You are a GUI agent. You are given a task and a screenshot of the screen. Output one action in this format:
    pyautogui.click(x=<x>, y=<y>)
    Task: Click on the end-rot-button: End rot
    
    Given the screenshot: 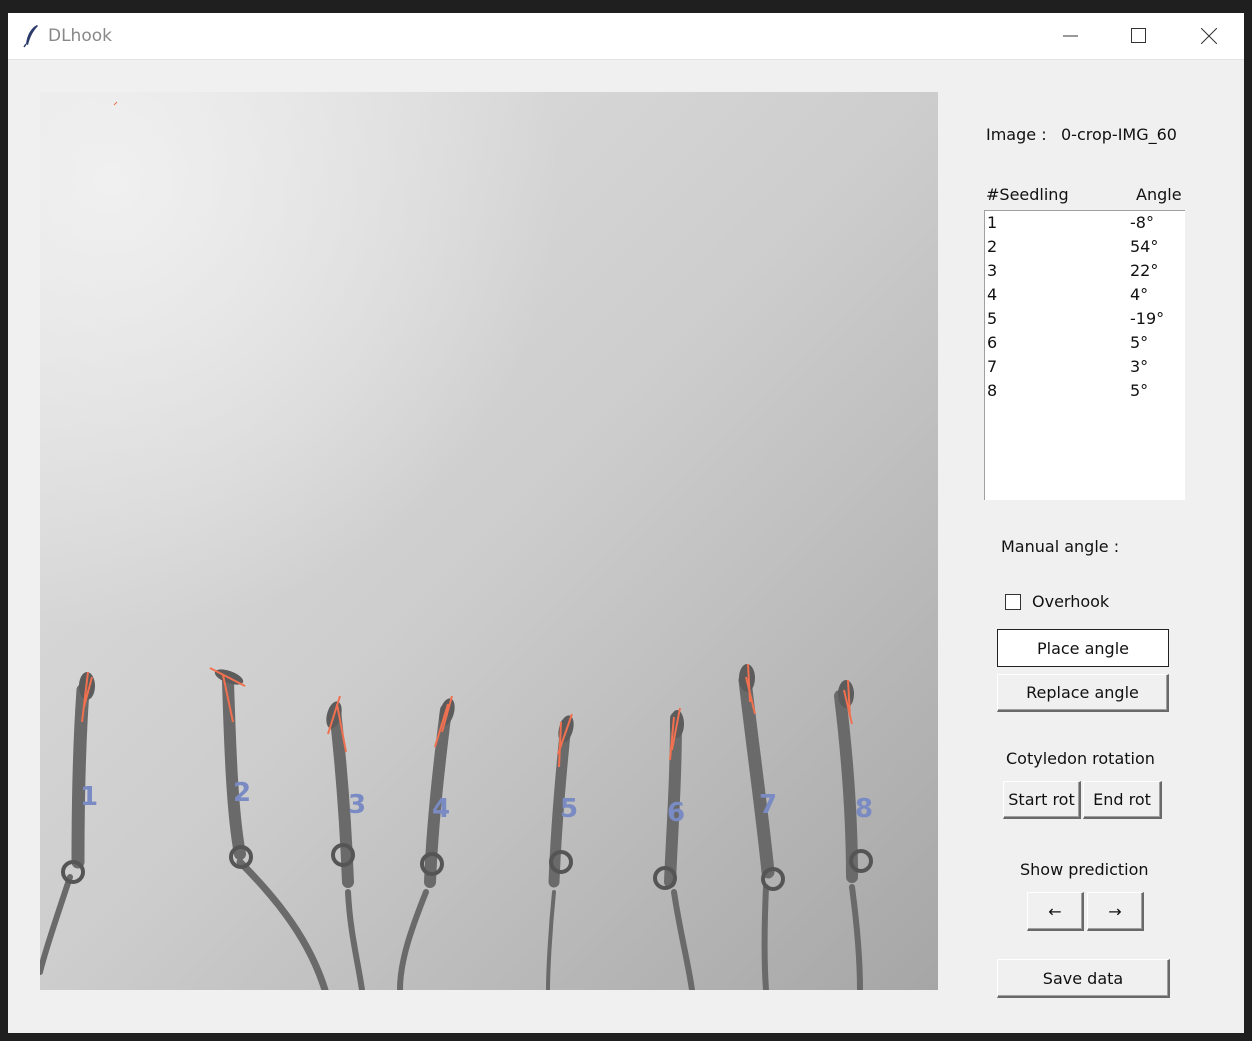 What is the action you would take?
    pyautogui.click(x=1122, y=800)
    